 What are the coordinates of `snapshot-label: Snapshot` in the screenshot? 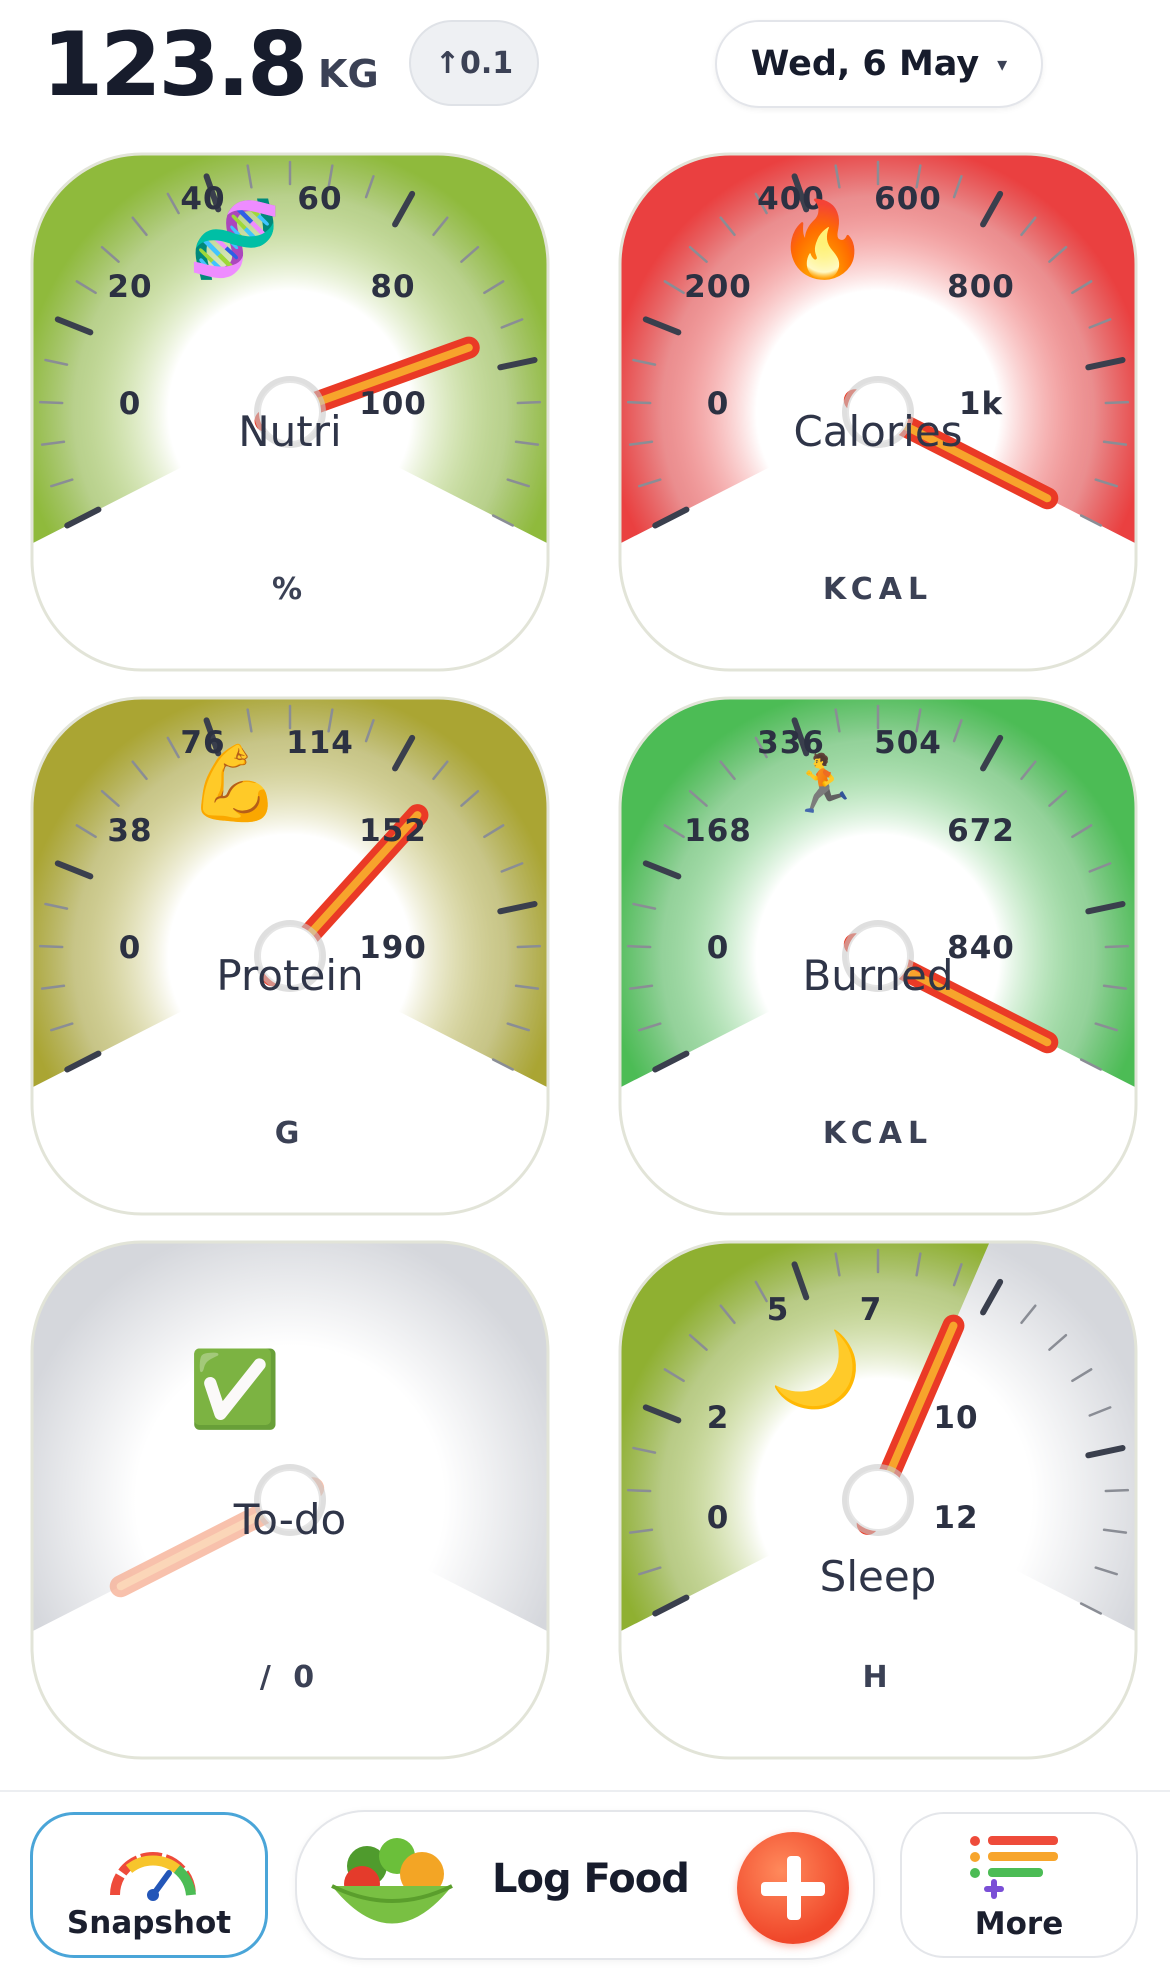 It's located at (149, 1923).